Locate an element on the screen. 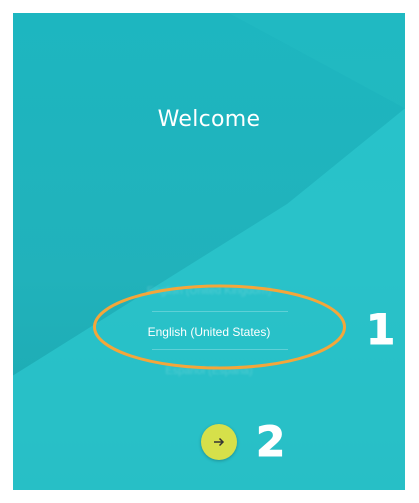  next-button is located at coordinates (219, 442).